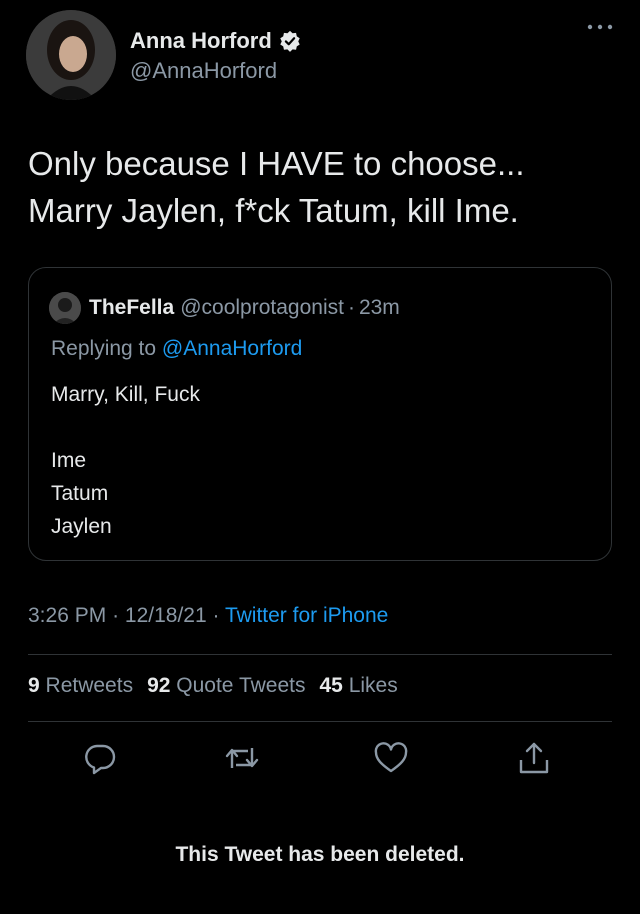 Image resolution: width=640 pixels, height=914 pixels. What do you see at coordinates (34, 685) in the screenshot?
I see `retweets-count: 9` at bounding box center [34, 685].